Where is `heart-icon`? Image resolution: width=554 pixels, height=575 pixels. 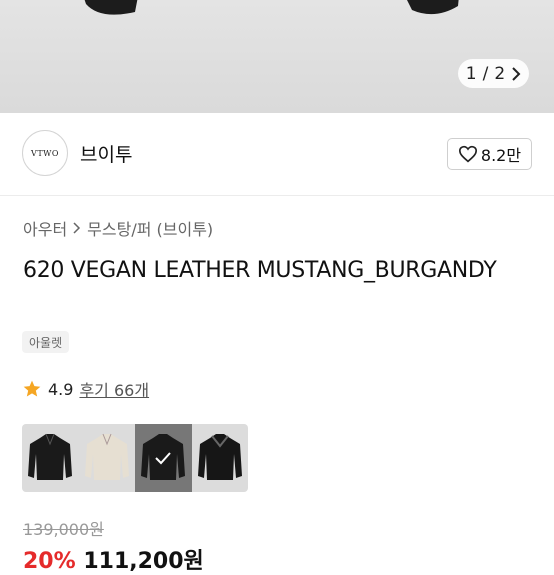
heart-icon is located at coordinates (467, 154).